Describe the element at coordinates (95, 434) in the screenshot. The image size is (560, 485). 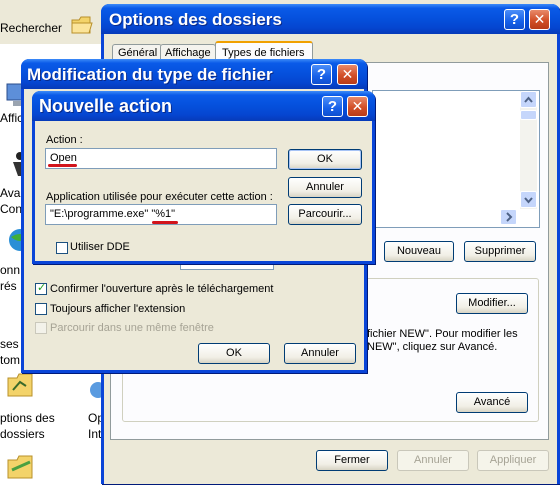
I see `desktop-label-line2: Int` at that location.